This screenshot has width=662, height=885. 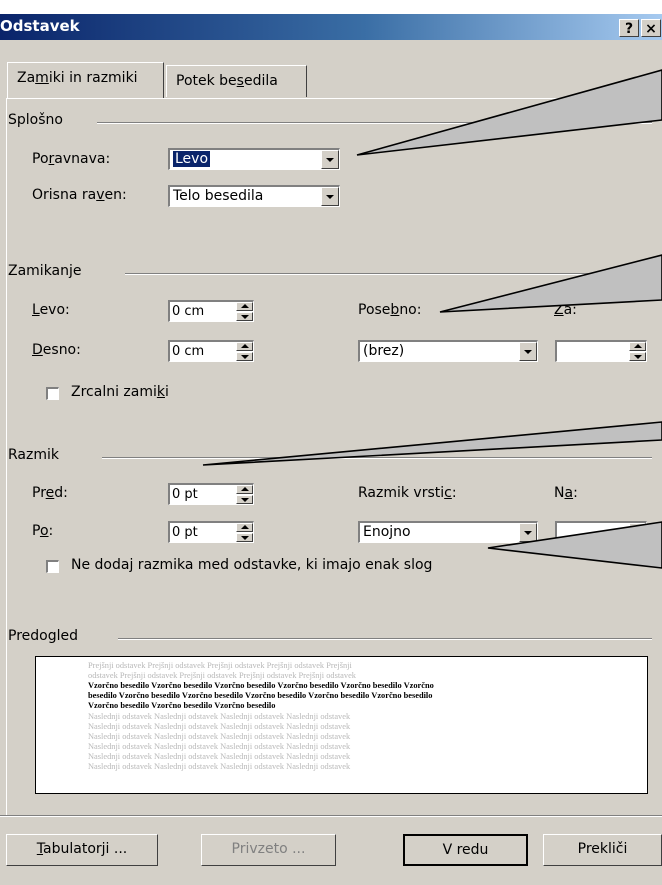 I want to click on tab-indents-spacing-label: Zamiki in razmiki, so click(x=77, y=78).